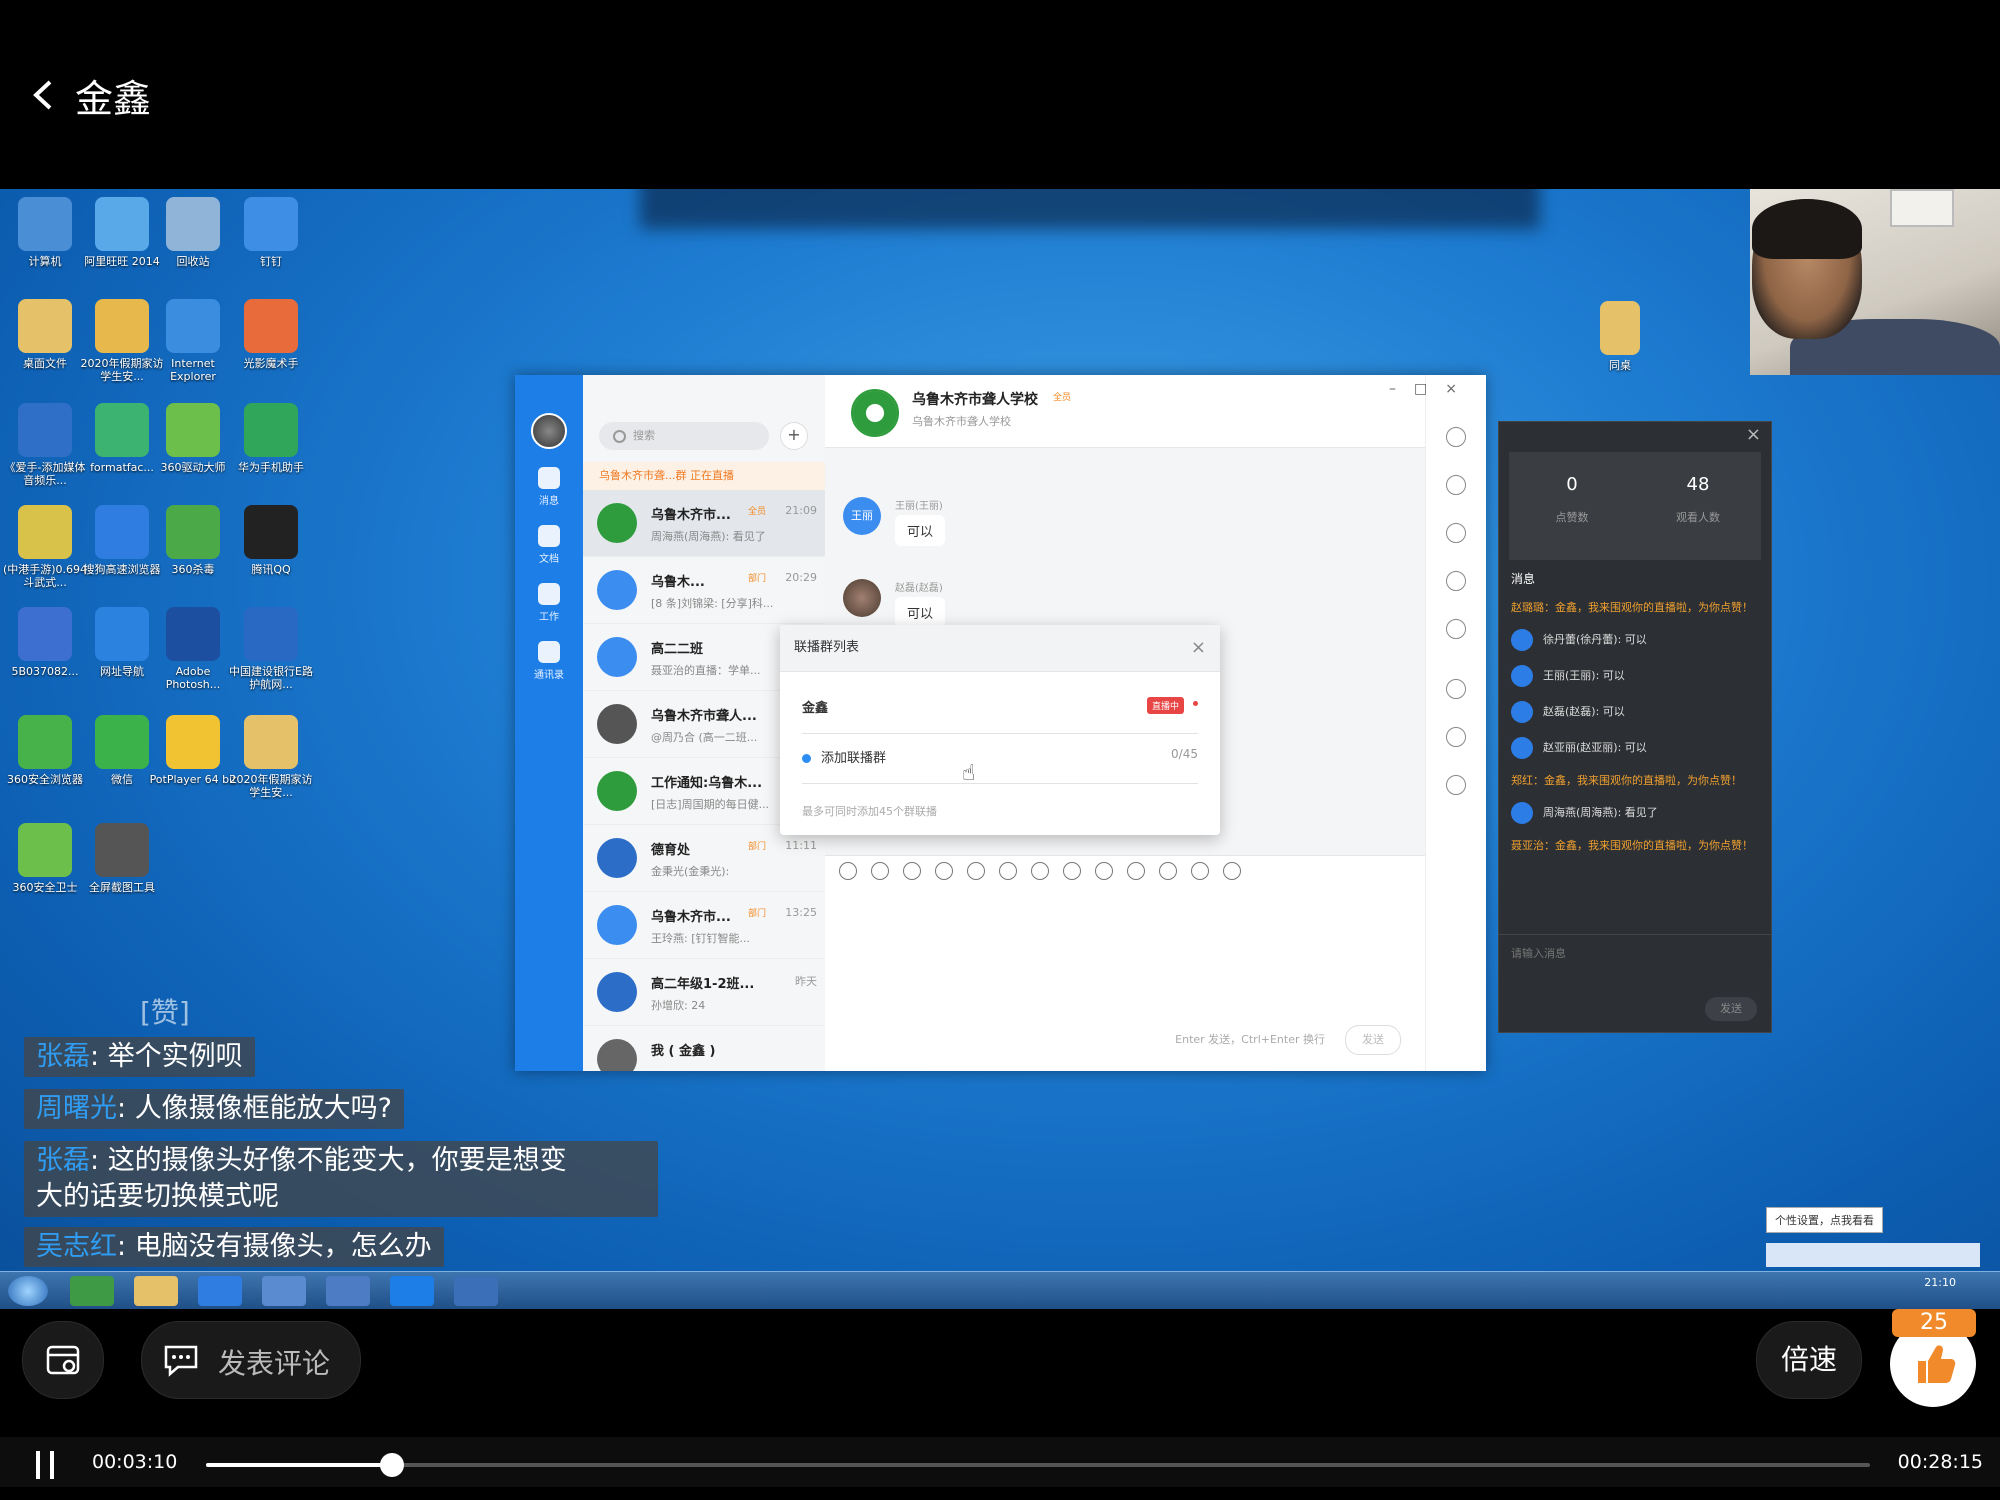 The width and height of the screenshot is (2000, 1500). What do you see at coordinates (92, 1291) in the screenshot?
I see `taskbar-browser-icon` at bounding box center [92, 1291].